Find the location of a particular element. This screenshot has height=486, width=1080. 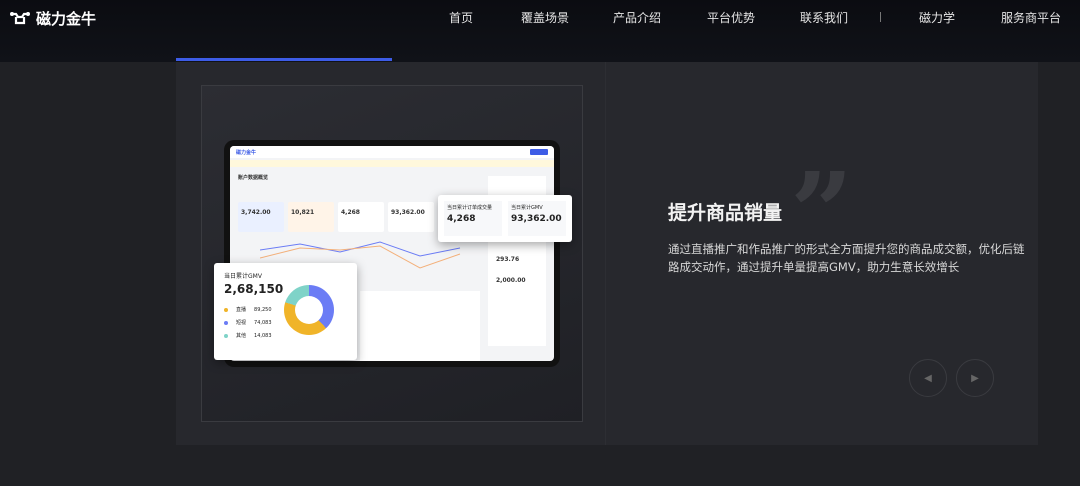

gmv-label: 当日累计GMV is located at coordinates (243, 276).